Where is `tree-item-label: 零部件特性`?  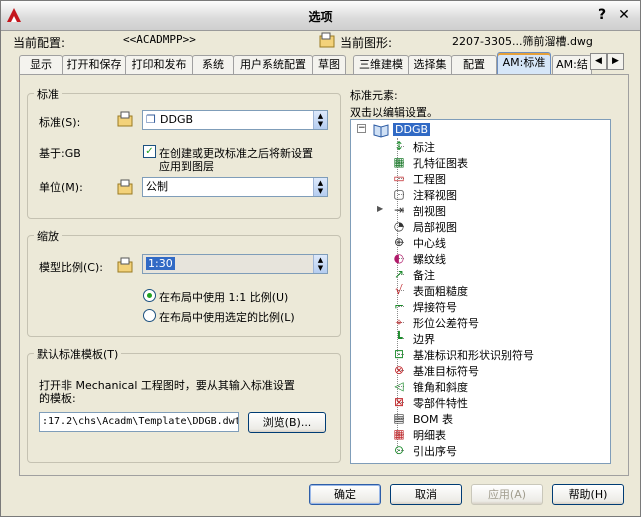
tree-item-label: 零部件特性 is located at coordinates (440, 403).